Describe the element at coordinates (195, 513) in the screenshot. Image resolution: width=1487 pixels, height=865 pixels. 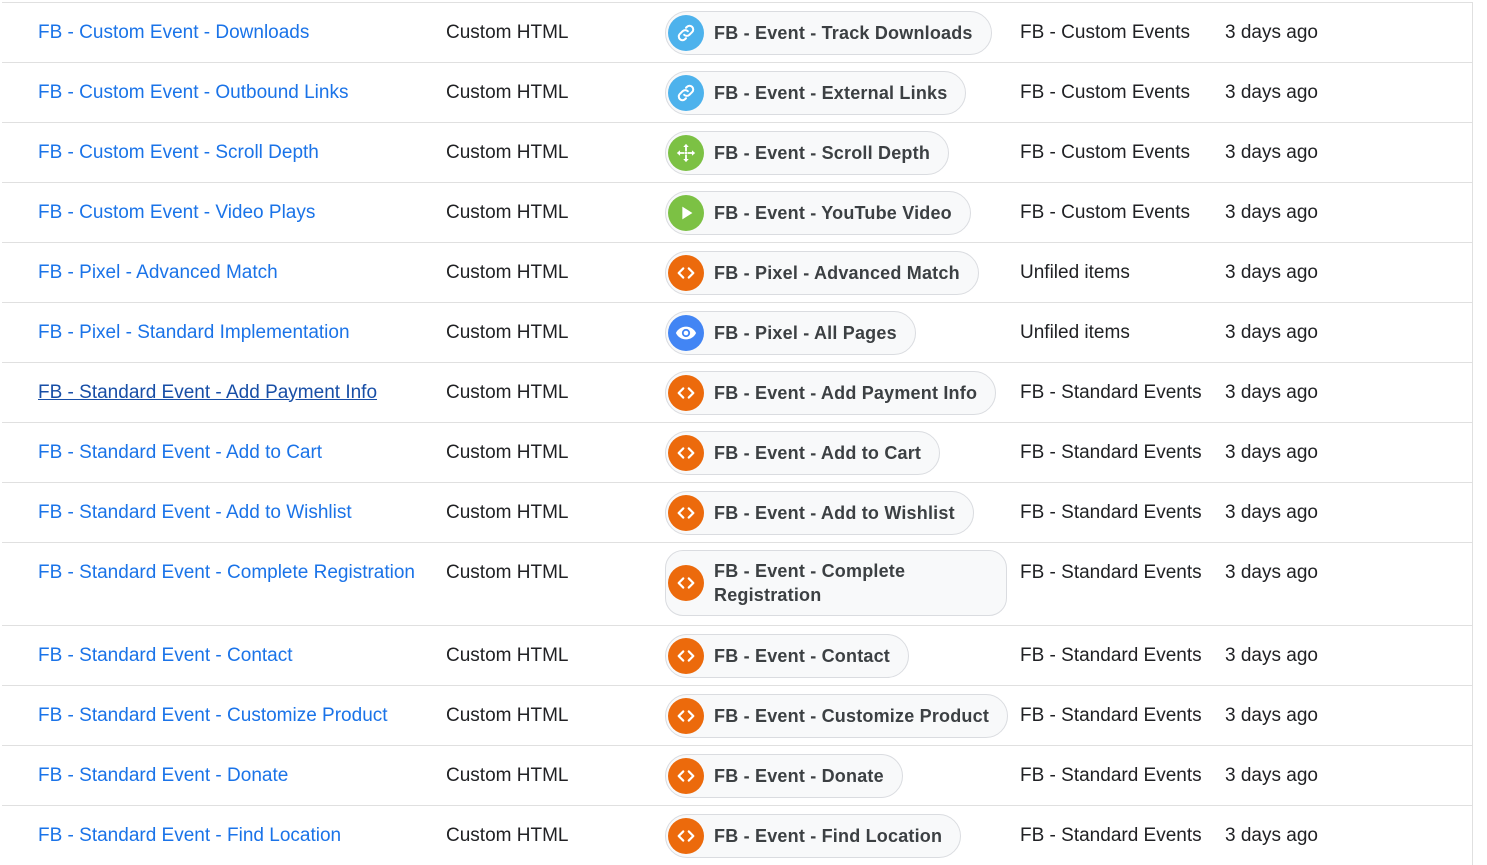
I see `tag-name-link: FB - Standard Event - Add to Wishlist` at that location.